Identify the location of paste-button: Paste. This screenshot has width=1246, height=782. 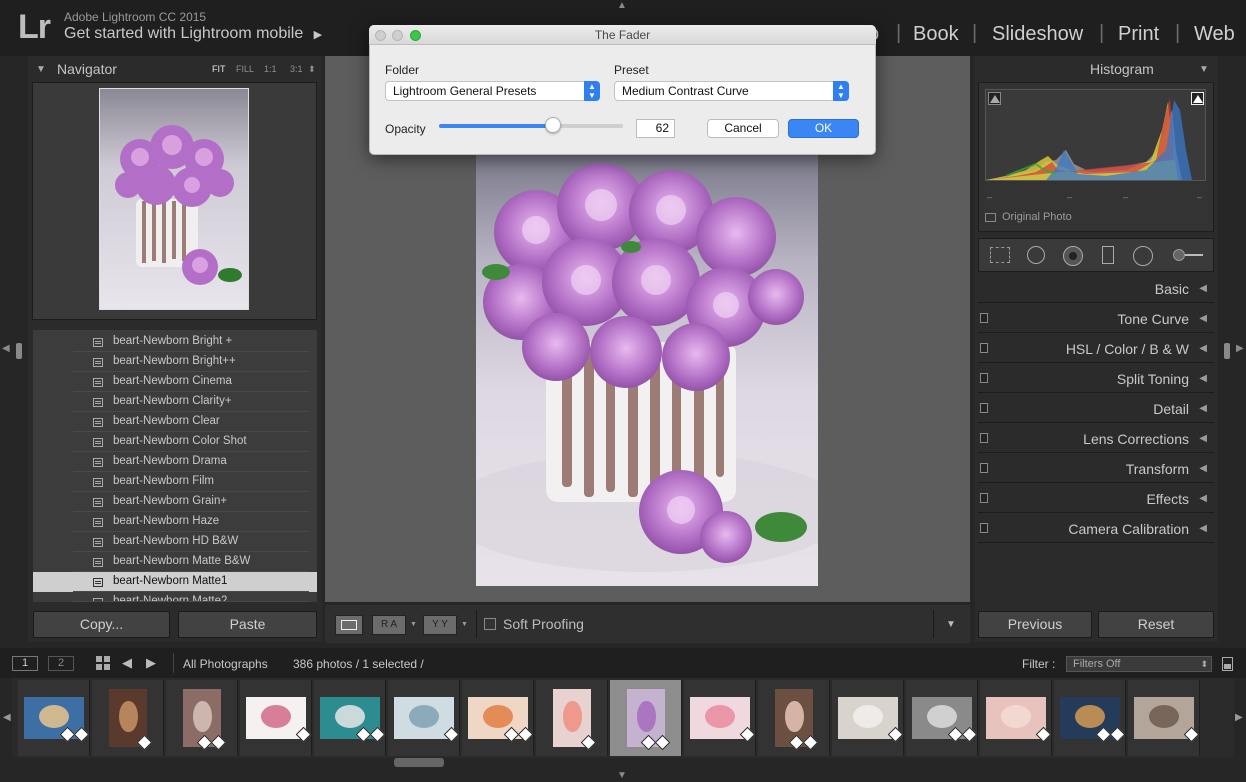
(247, 624).